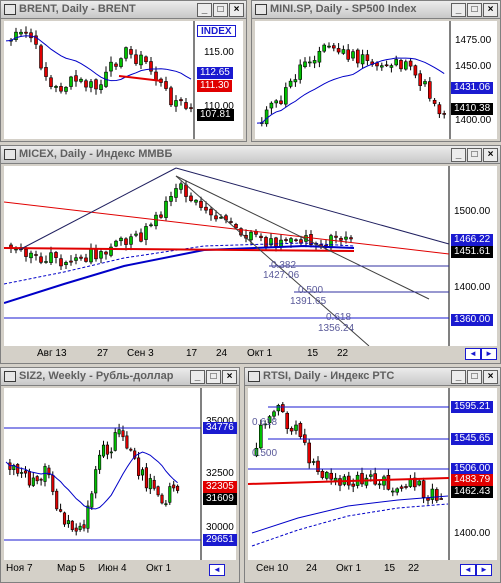  I want to click on time-axis-label: Июн 4, so click(112, 568).